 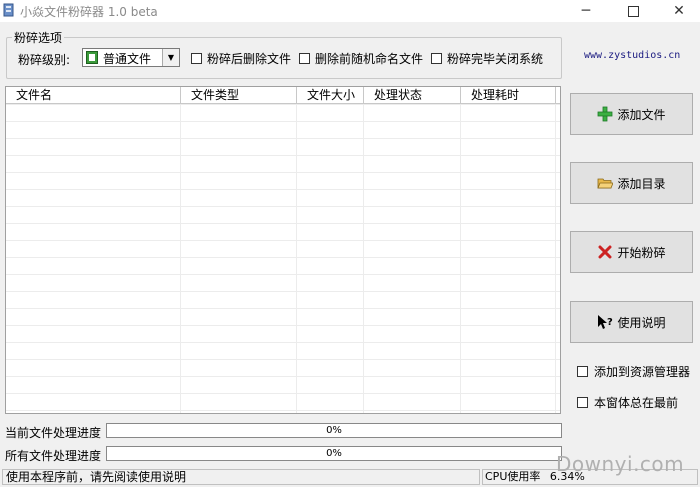 I want to click on shutdown-after-label: 粉碎完毕关闭系统, so click(x=495, y=59).